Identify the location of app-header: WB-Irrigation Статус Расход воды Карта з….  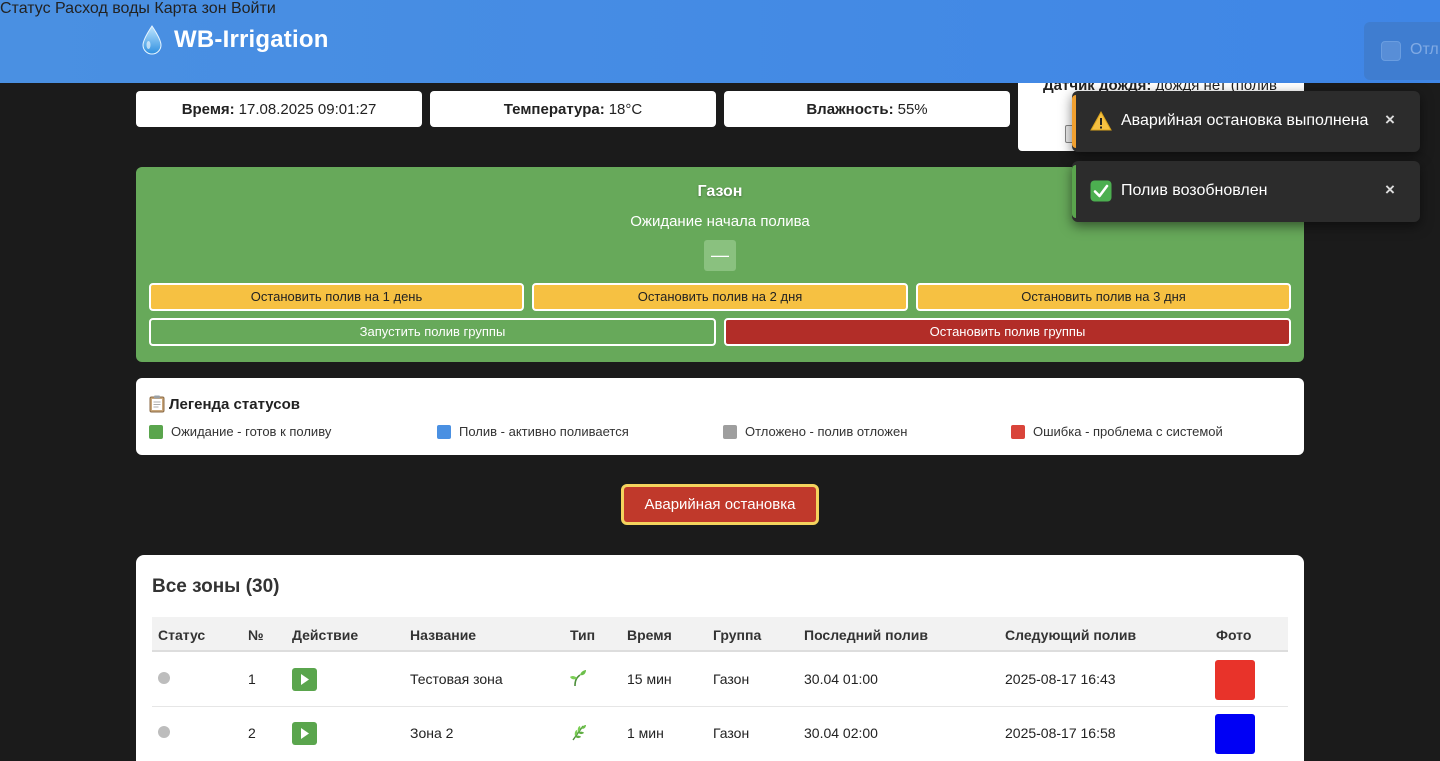
(720, 41).